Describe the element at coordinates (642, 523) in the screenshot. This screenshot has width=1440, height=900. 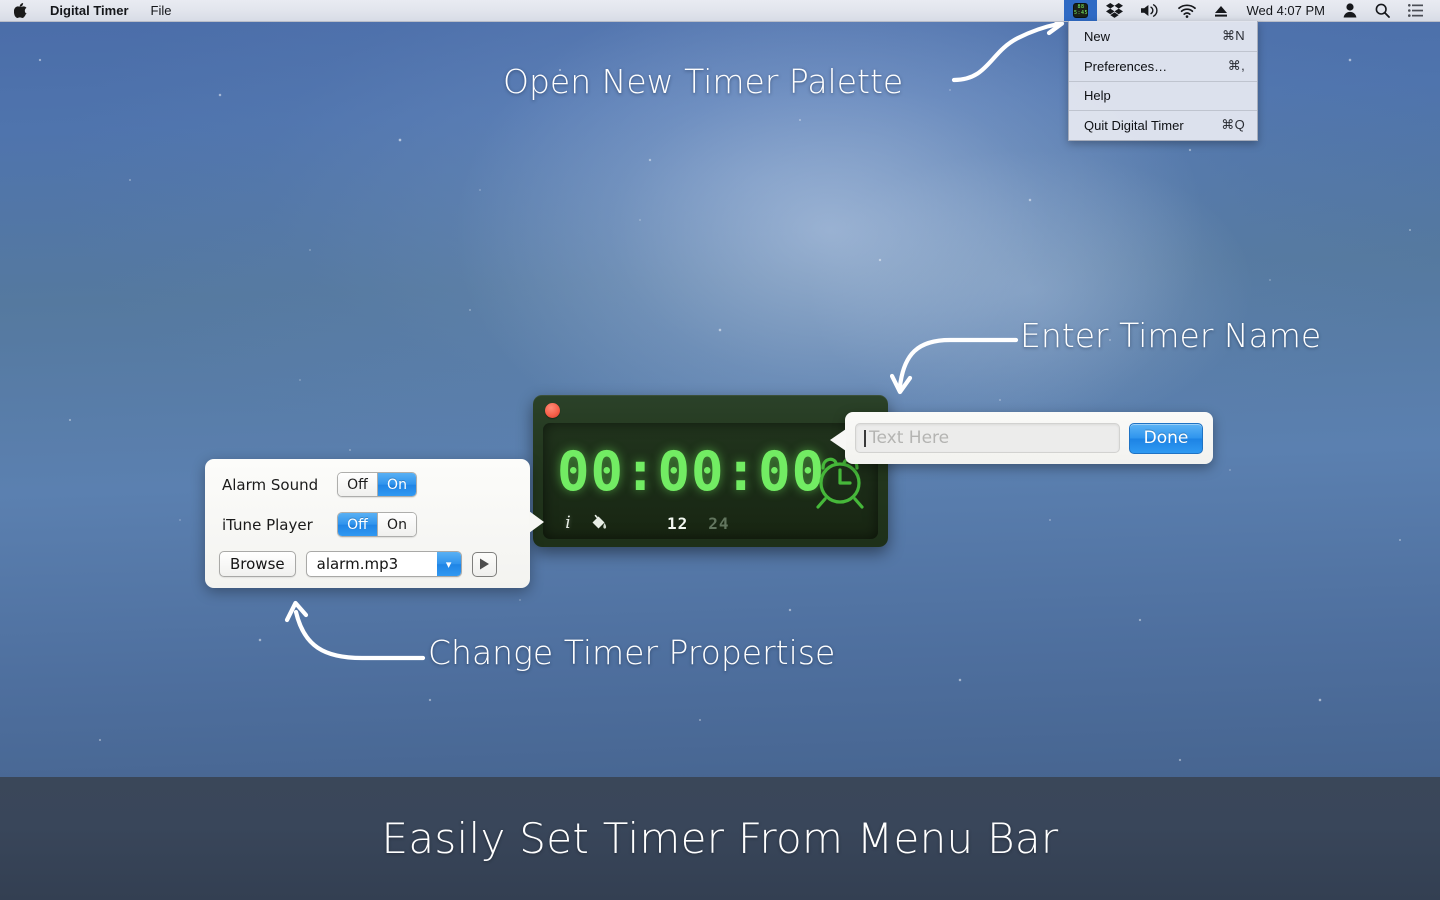
I see `timer-bottom-controls: i 12 24` at that location.